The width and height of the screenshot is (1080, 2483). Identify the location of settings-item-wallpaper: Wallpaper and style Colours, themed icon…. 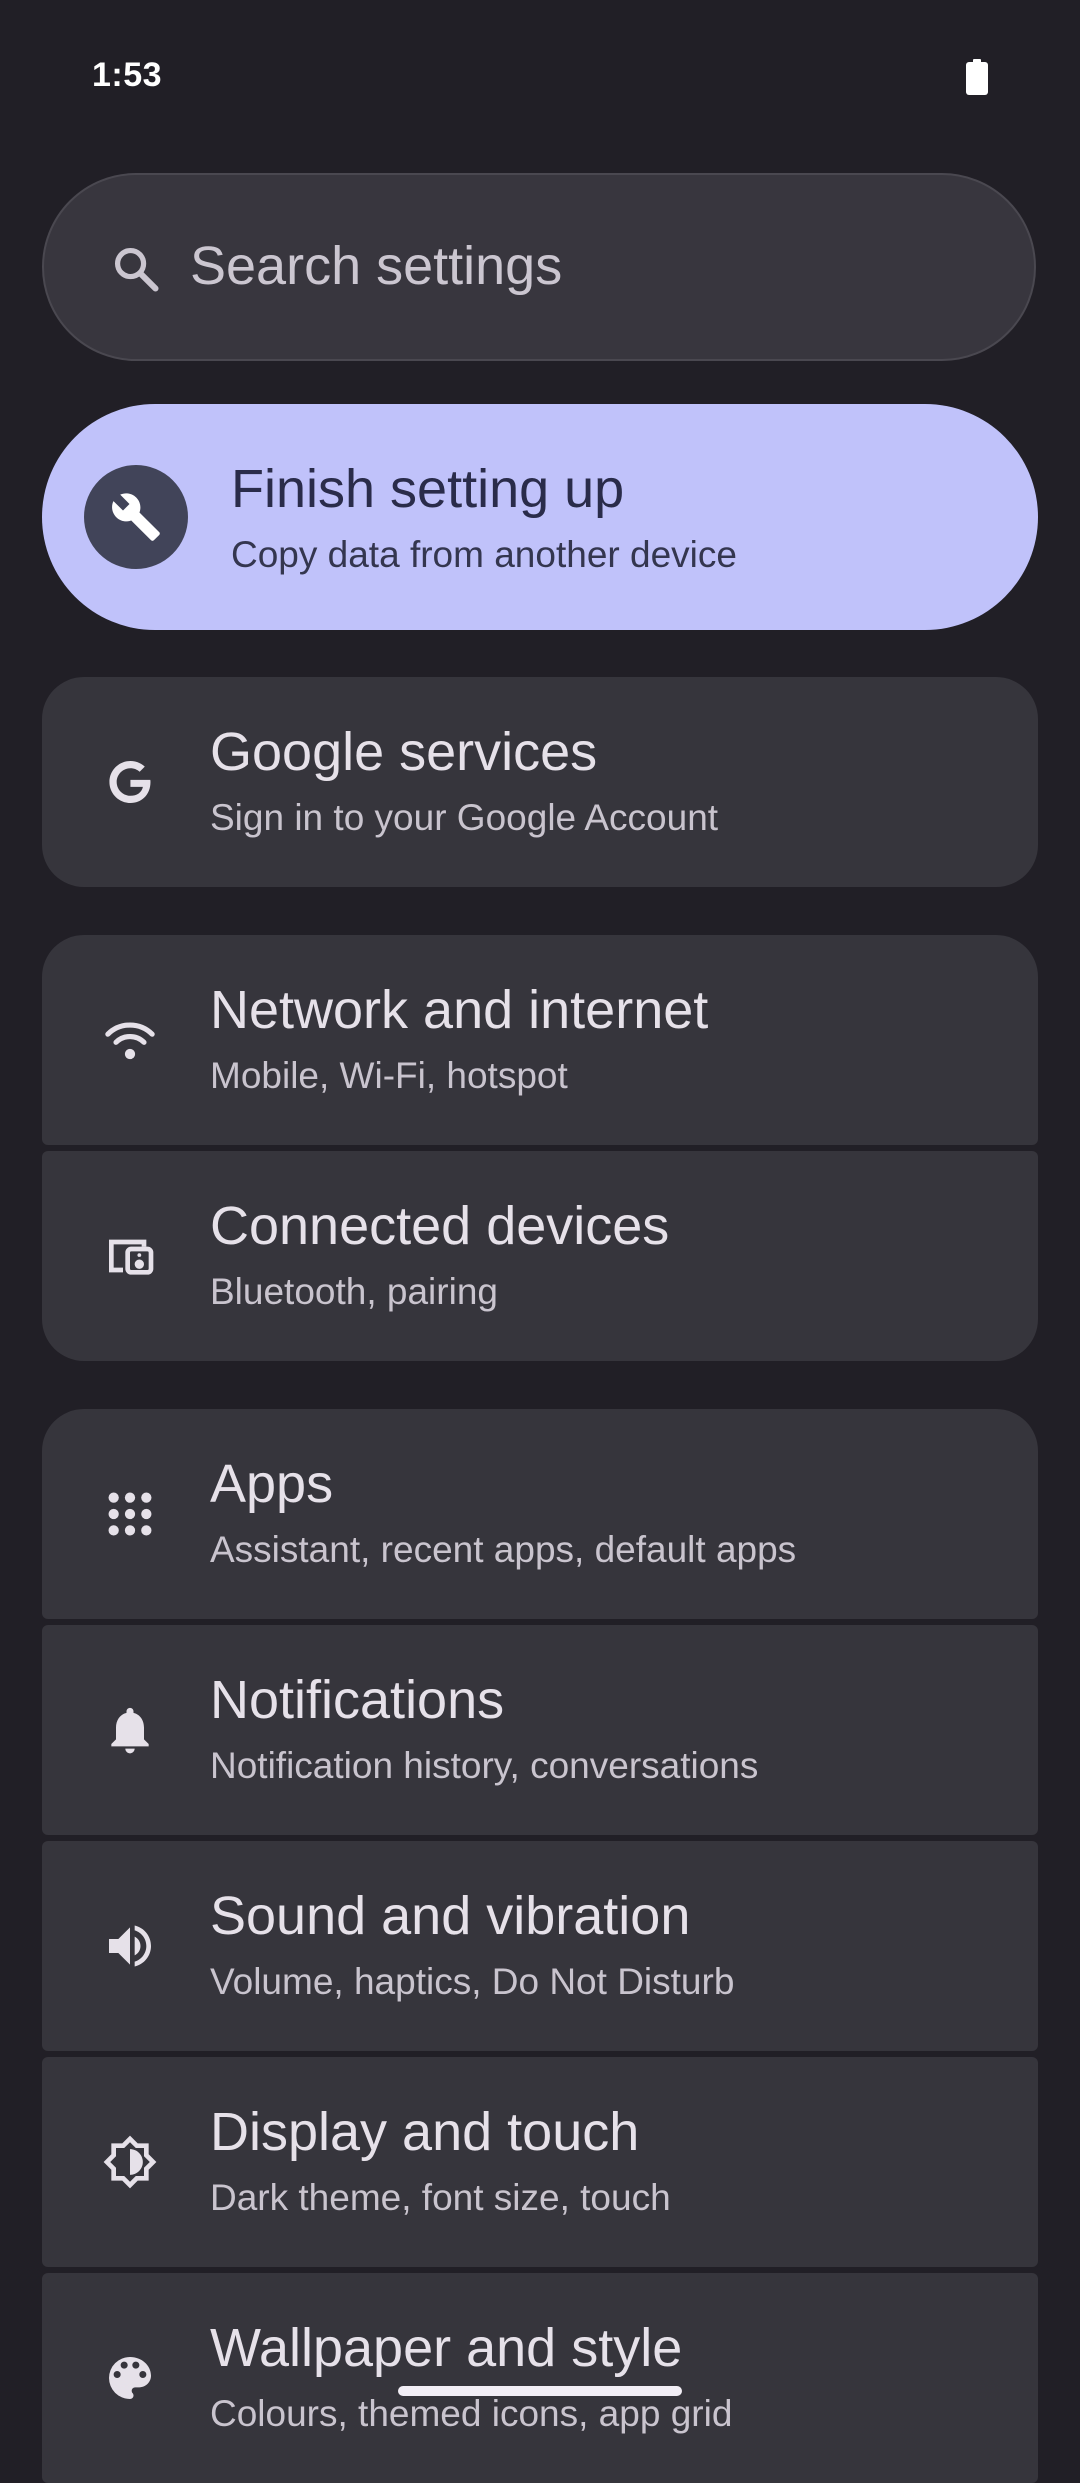
(540, 2378).